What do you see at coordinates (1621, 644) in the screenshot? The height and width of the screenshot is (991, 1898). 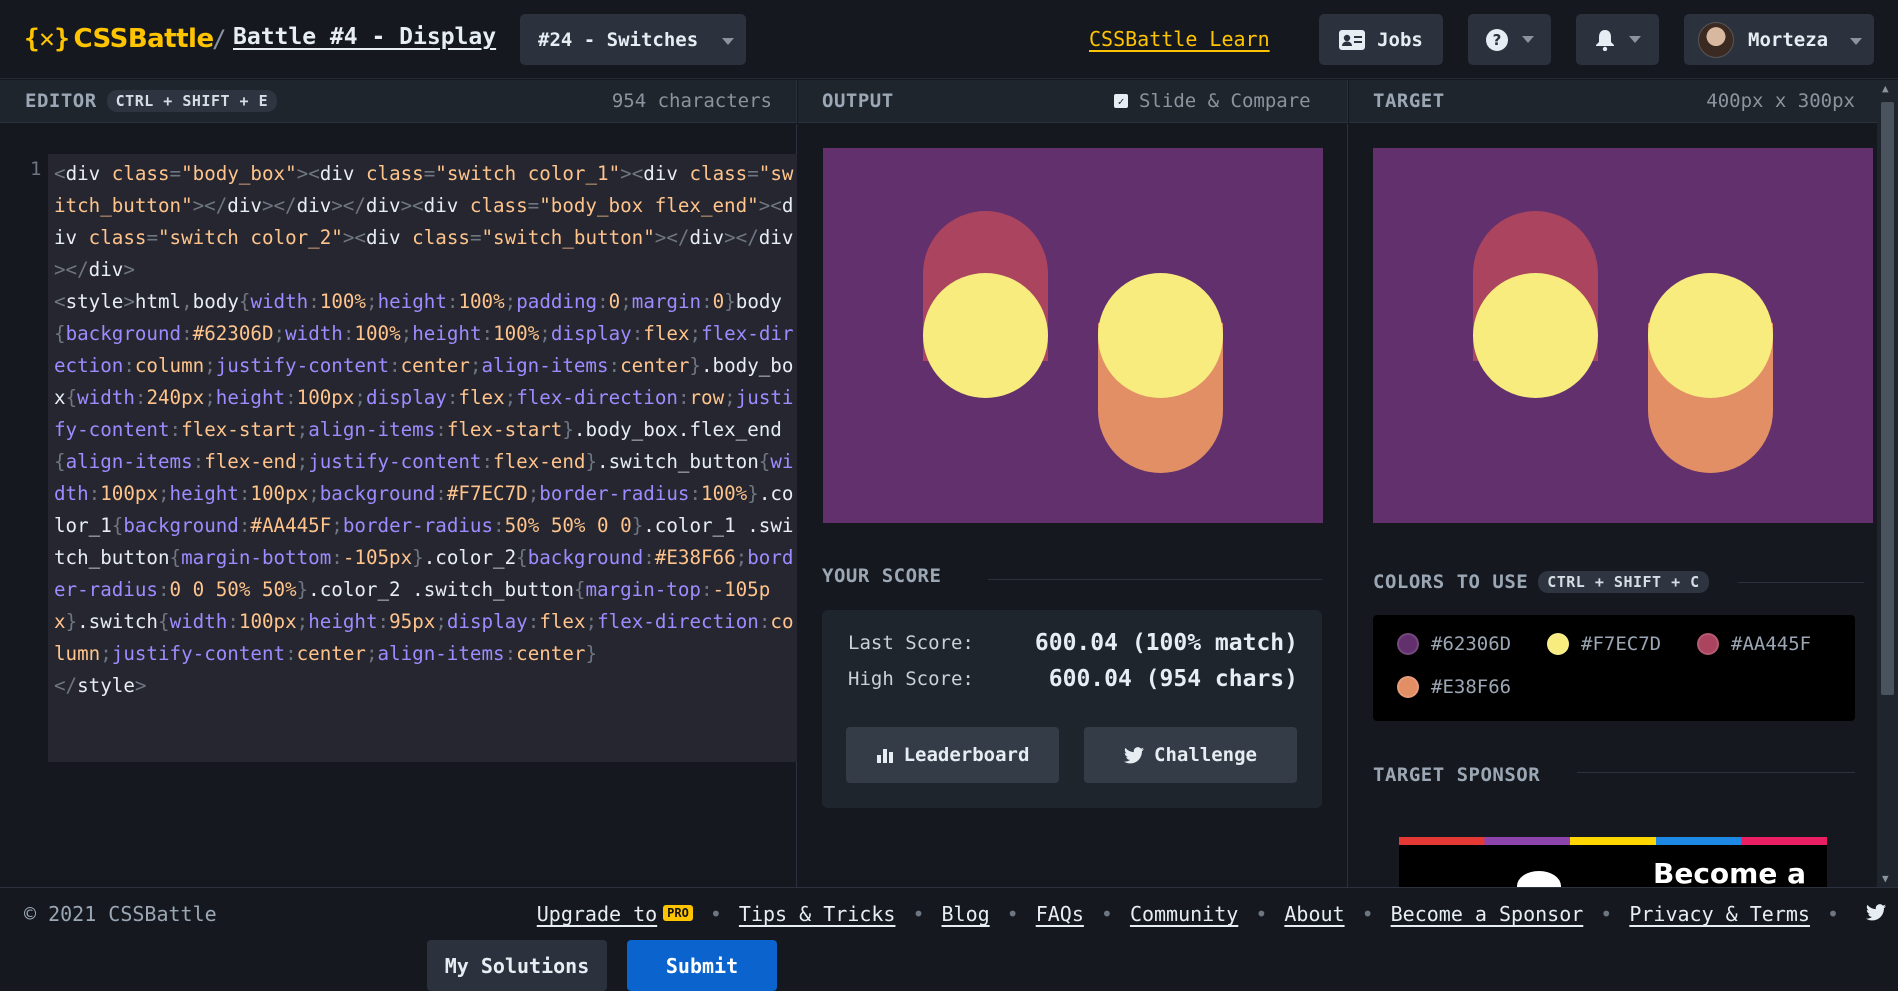 I see `color-hex: #F7EC7D` at bounding box center [1621, 644].